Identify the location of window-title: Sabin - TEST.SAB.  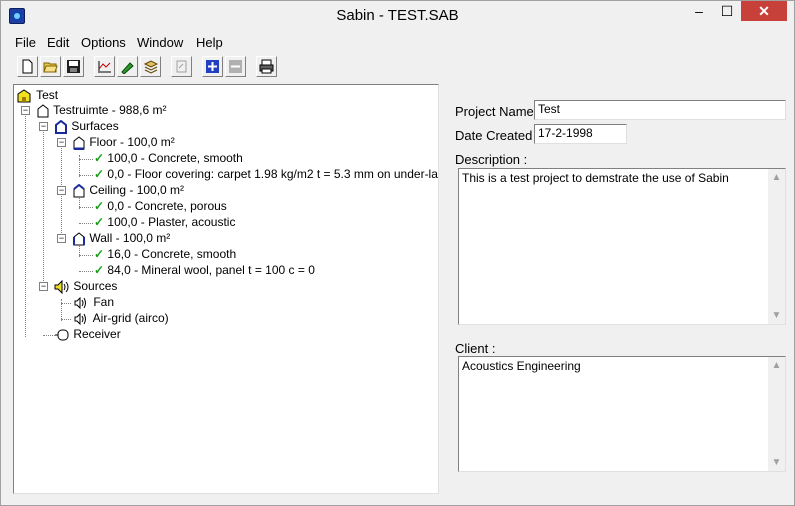
(397, 15).